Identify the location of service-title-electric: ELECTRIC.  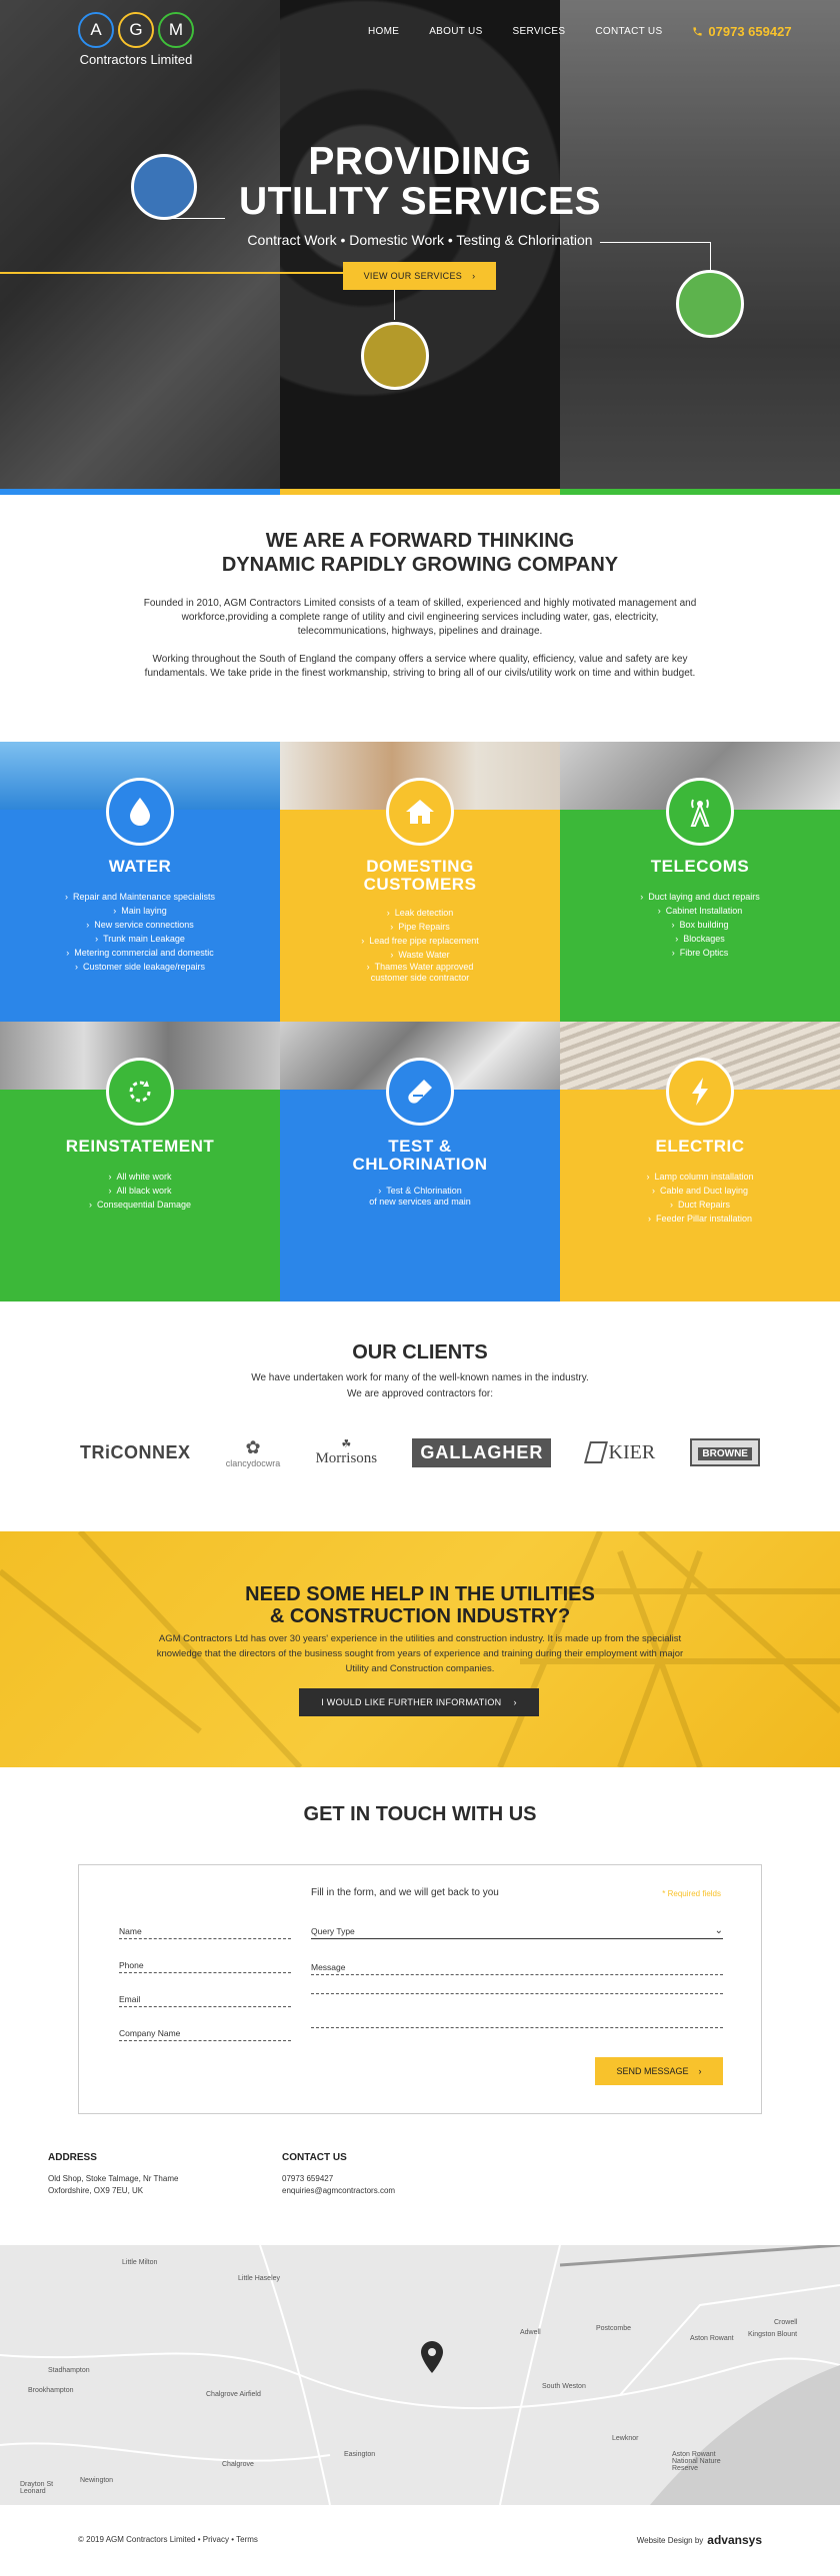
(700, 1146).